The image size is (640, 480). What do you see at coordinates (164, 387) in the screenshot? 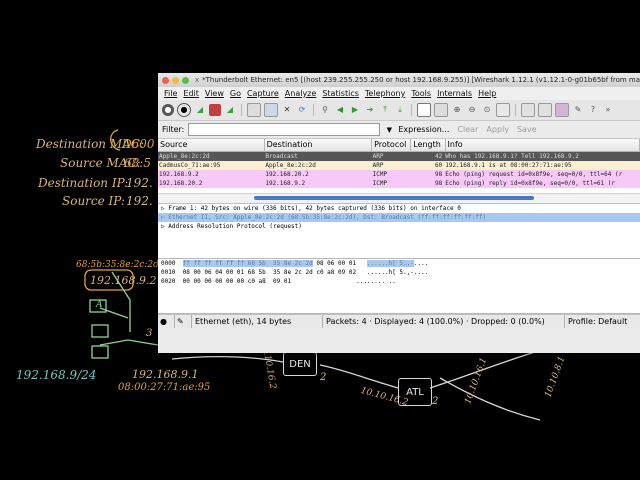
I see `bg-router-mac: 08:00:27:71:ae:95` at bounding box center [164, 387].